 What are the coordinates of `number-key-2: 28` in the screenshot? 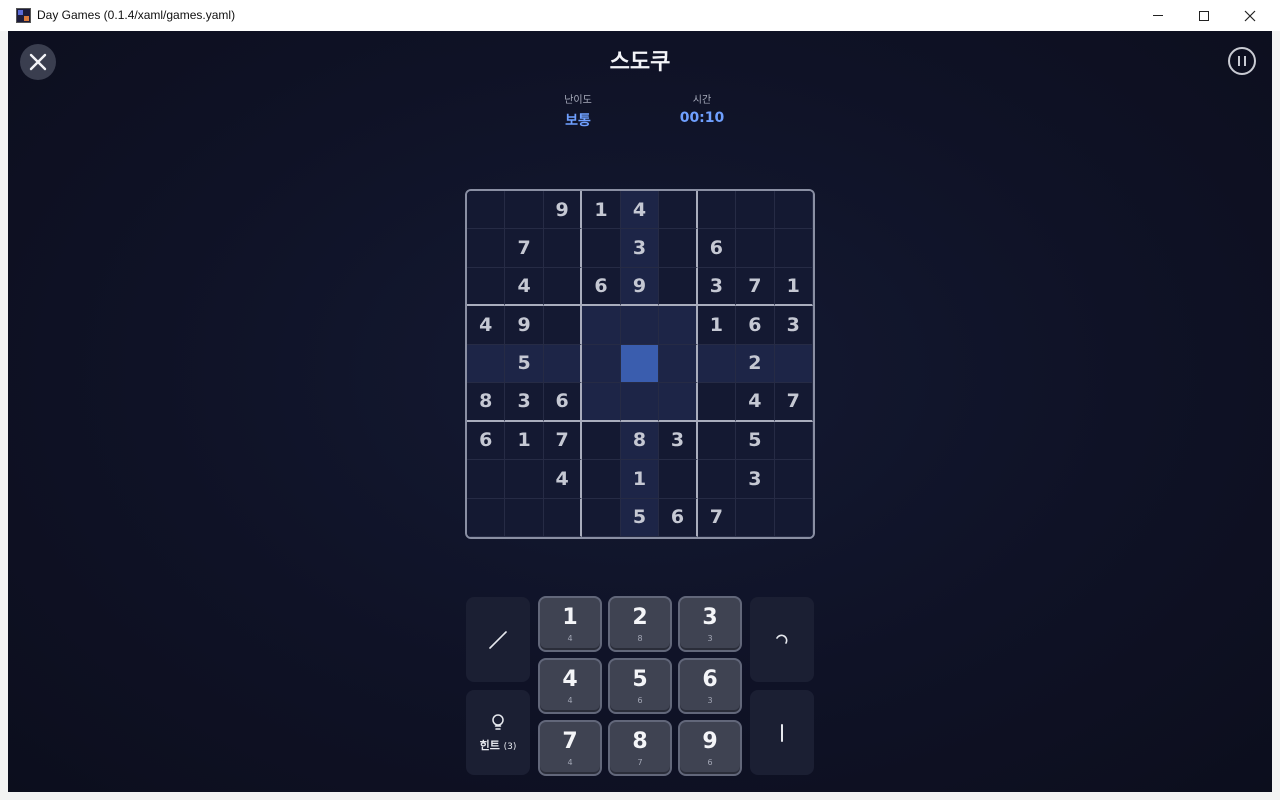 It's located at (640, 624).